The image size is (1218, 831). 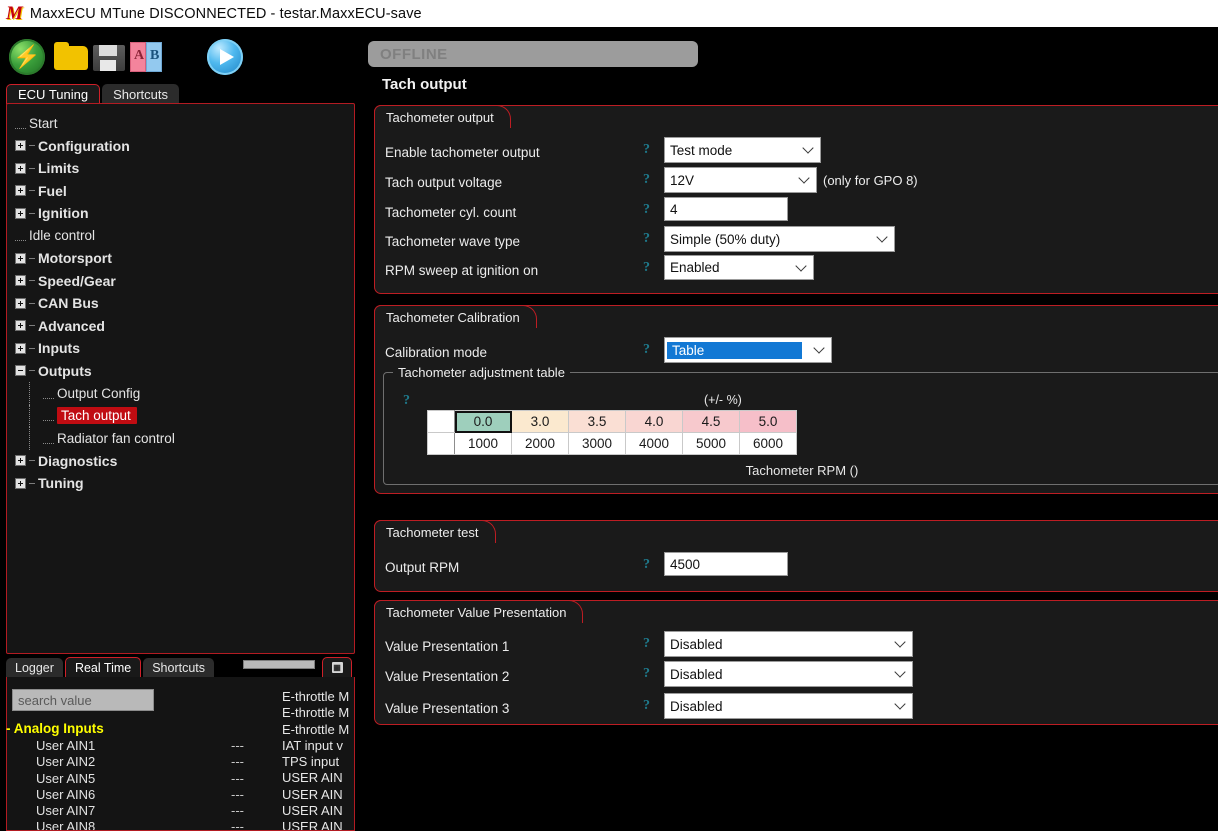 What do you see at coordinates (540, 421) in the screenshot?
I see `table-cell-value: 3.0` at bounding box center [540, 421].